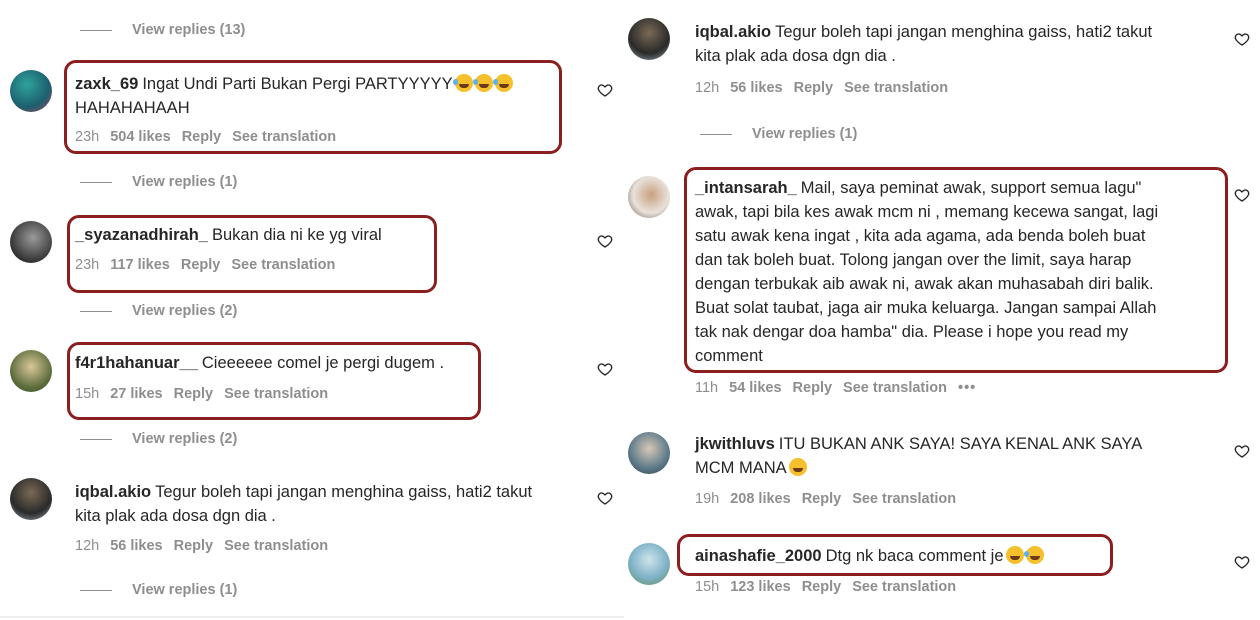 This screenshot has width=1260, height=620. Describe the element at coordinates (707, 388) in the screenshot. I see `timestamp: 11h` at that location.